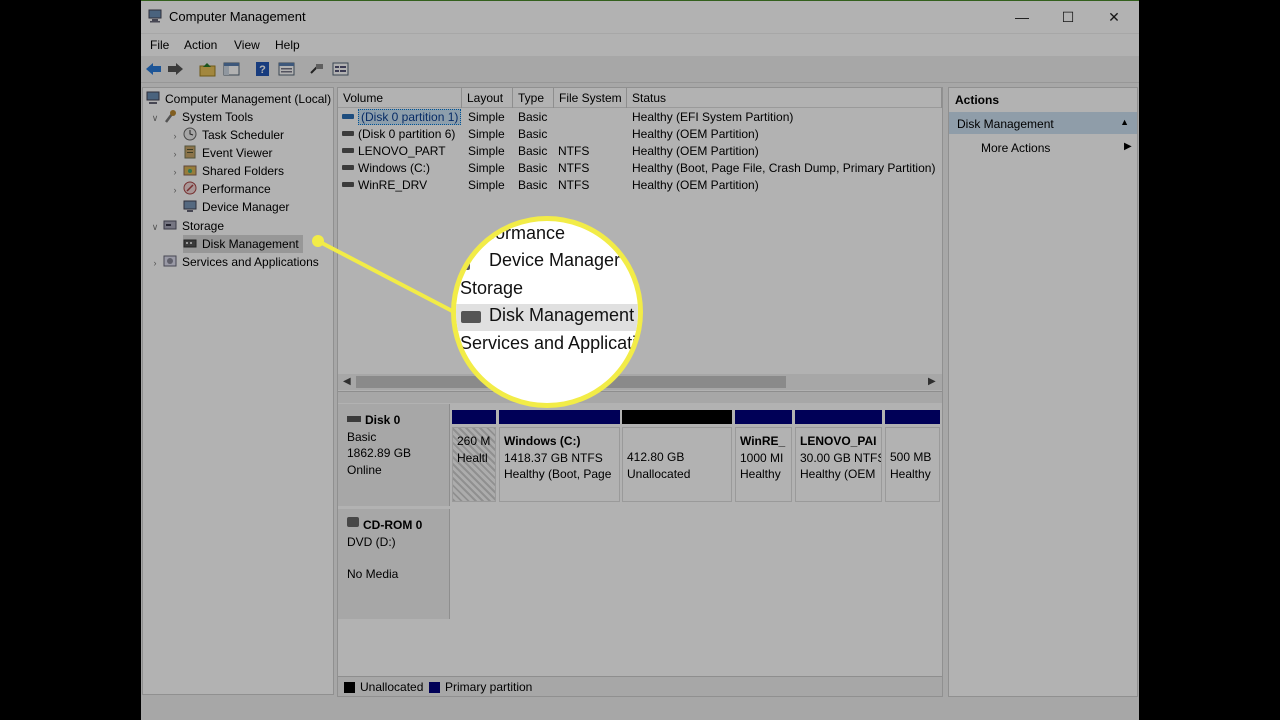  Describe the element at coordinates (1022, 17) in the screenshot. I see `minimize-button: —` at that location.